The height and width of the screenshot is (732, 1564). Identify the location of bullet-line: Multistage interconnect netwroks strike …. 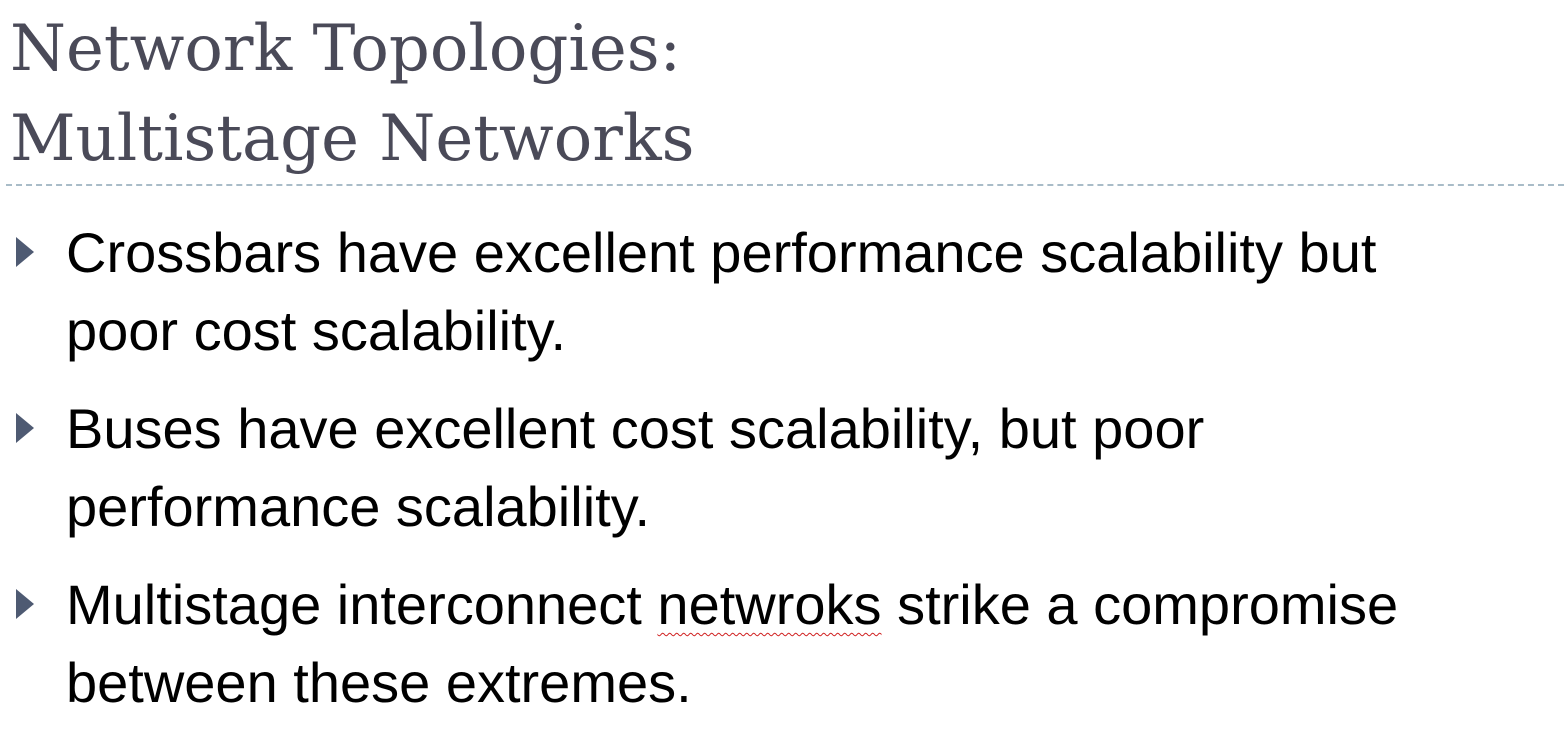
(810, 605).